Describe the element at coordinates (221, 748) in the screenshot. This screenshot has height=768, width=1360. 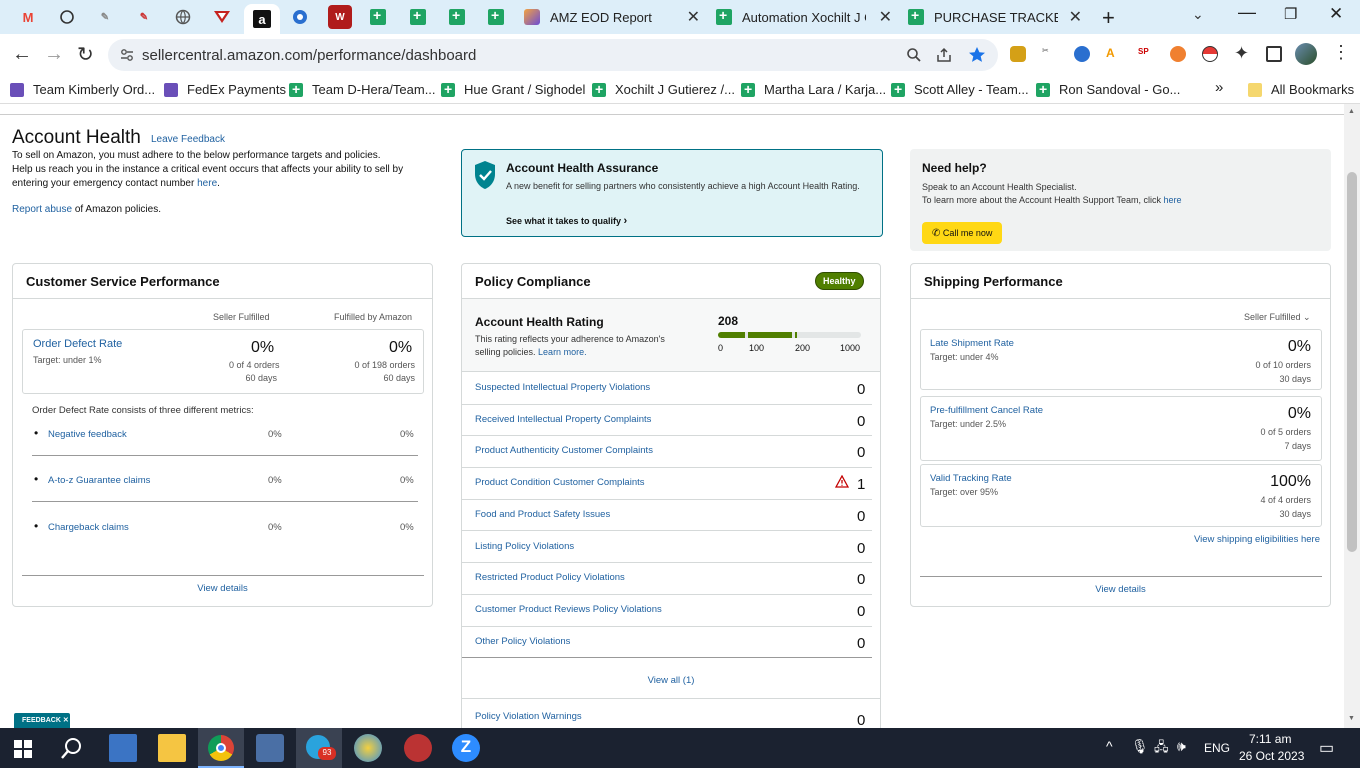
I see `chrome-taskbar-active` at that location.